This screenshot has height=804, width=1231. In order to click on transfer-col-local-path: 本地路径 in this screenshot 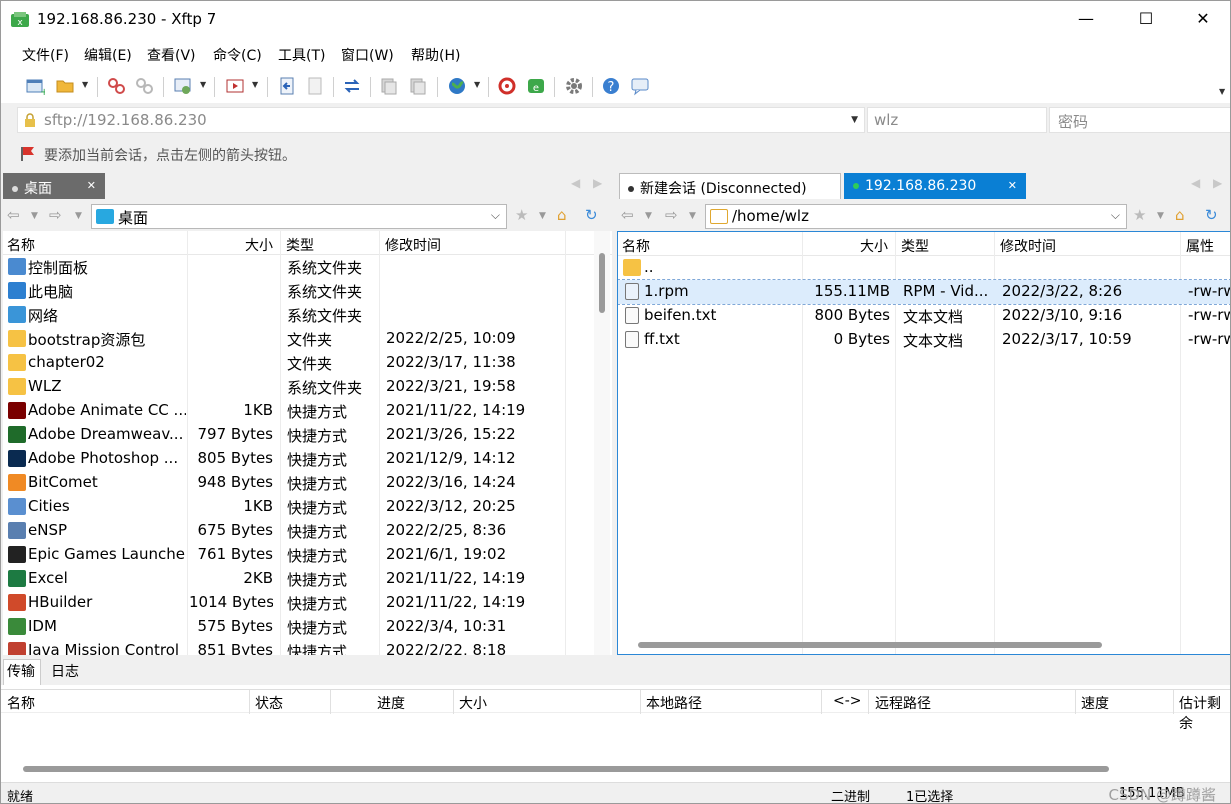, I will do `click(674, 703)`.